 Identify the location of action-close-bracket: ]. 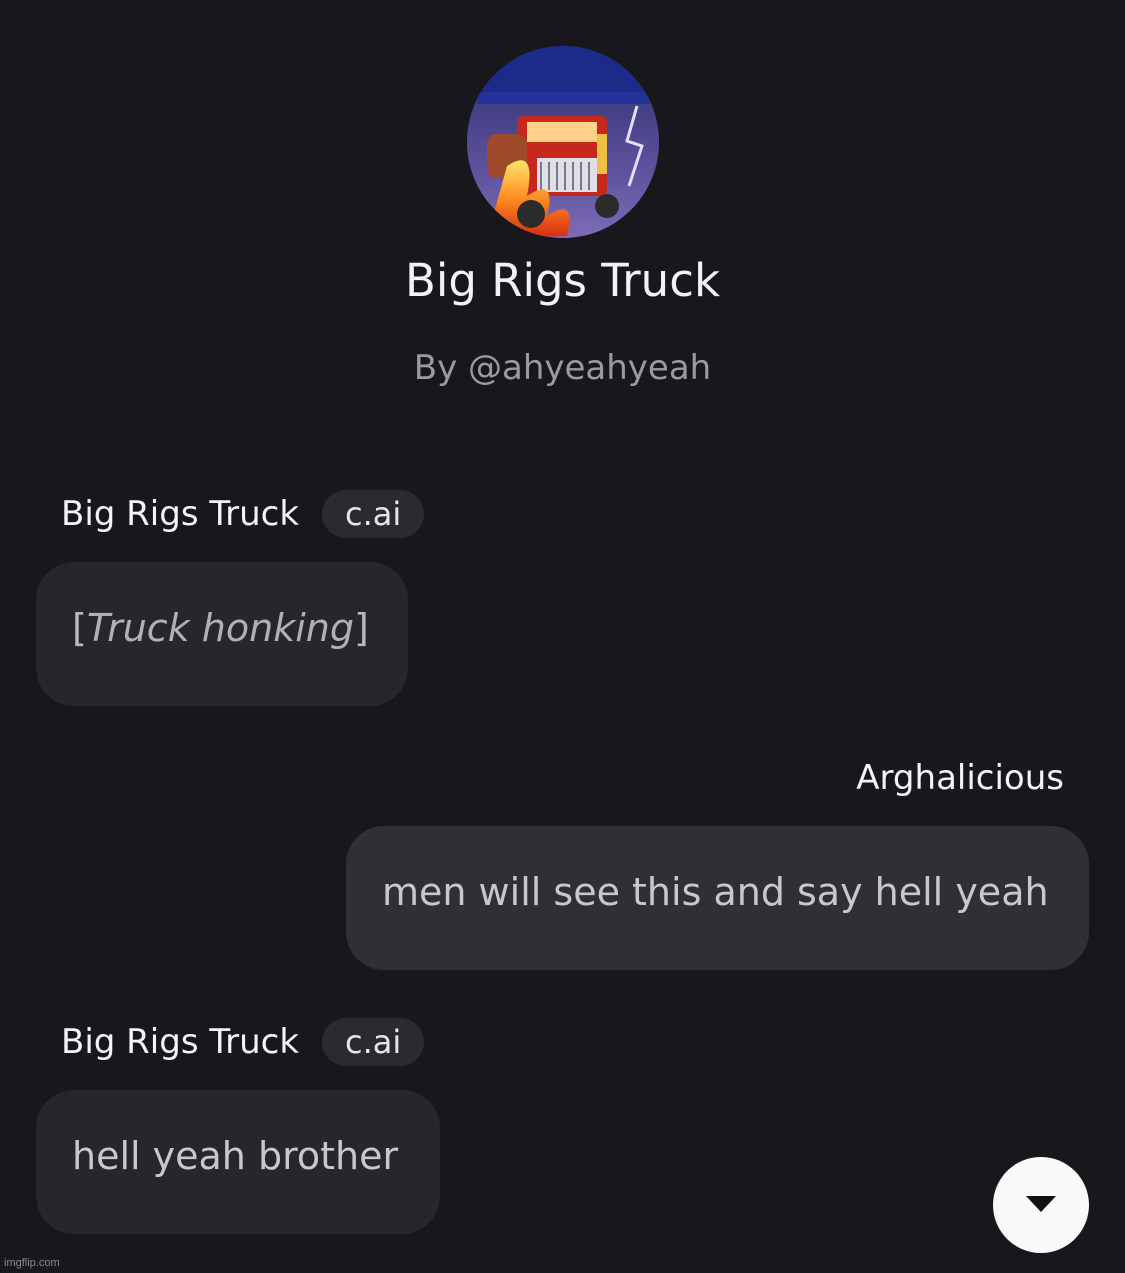
(361, 628).